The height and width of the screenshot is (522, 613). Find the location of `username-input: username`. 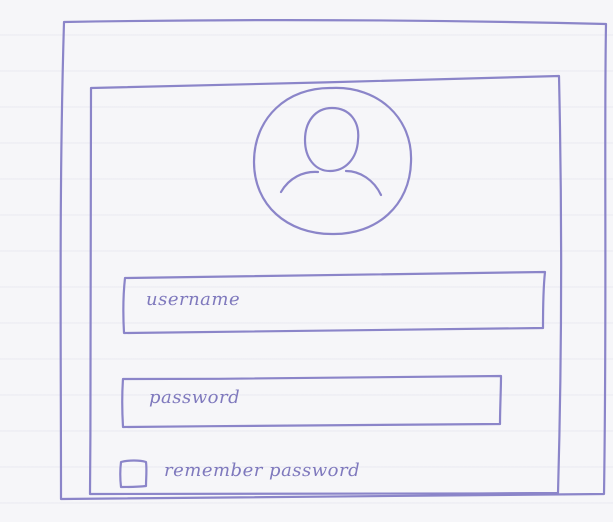

username-input: username is located at coordinates (334, 301).